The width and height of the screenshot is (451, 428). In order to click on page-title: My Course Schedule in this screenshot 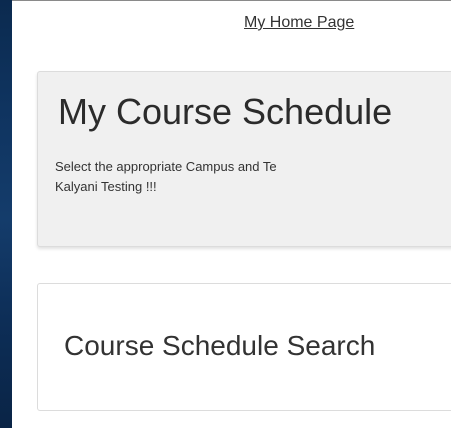, I will do `click(225, 111)`.